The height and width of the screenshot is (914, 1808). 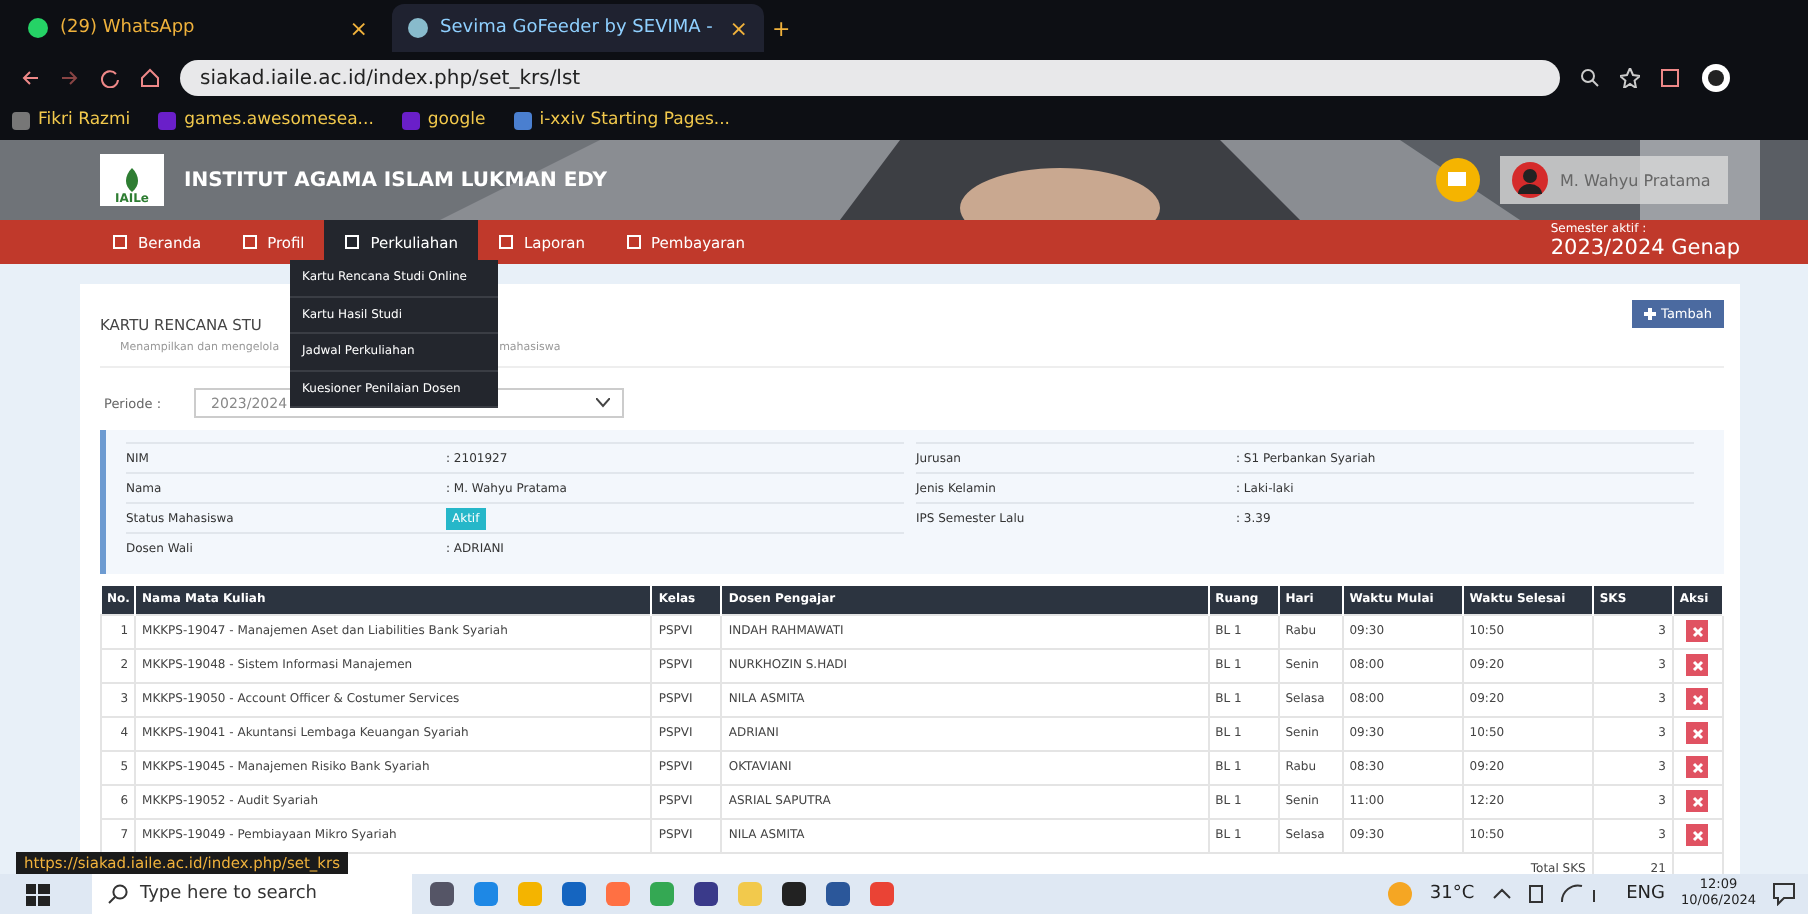 What do you see at coordinates (602, 403) in the screenshot?
I see `chevron-down-icon` at bounding box center [602, 403].